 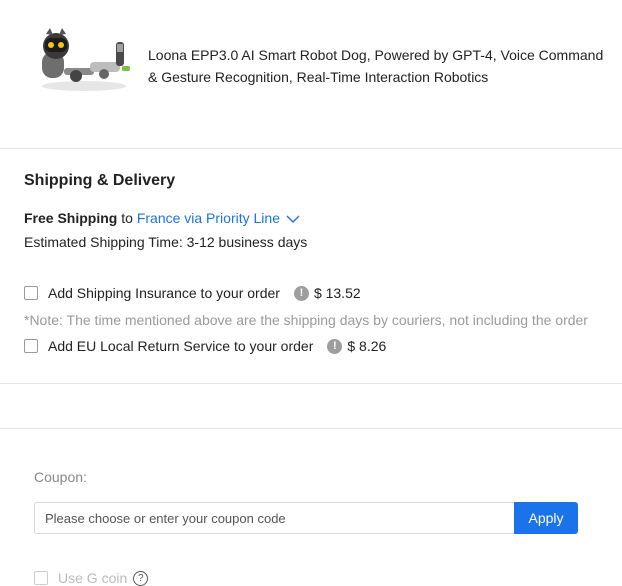 I want to click on use-coins-checkbox, so click(x=41, y=578).